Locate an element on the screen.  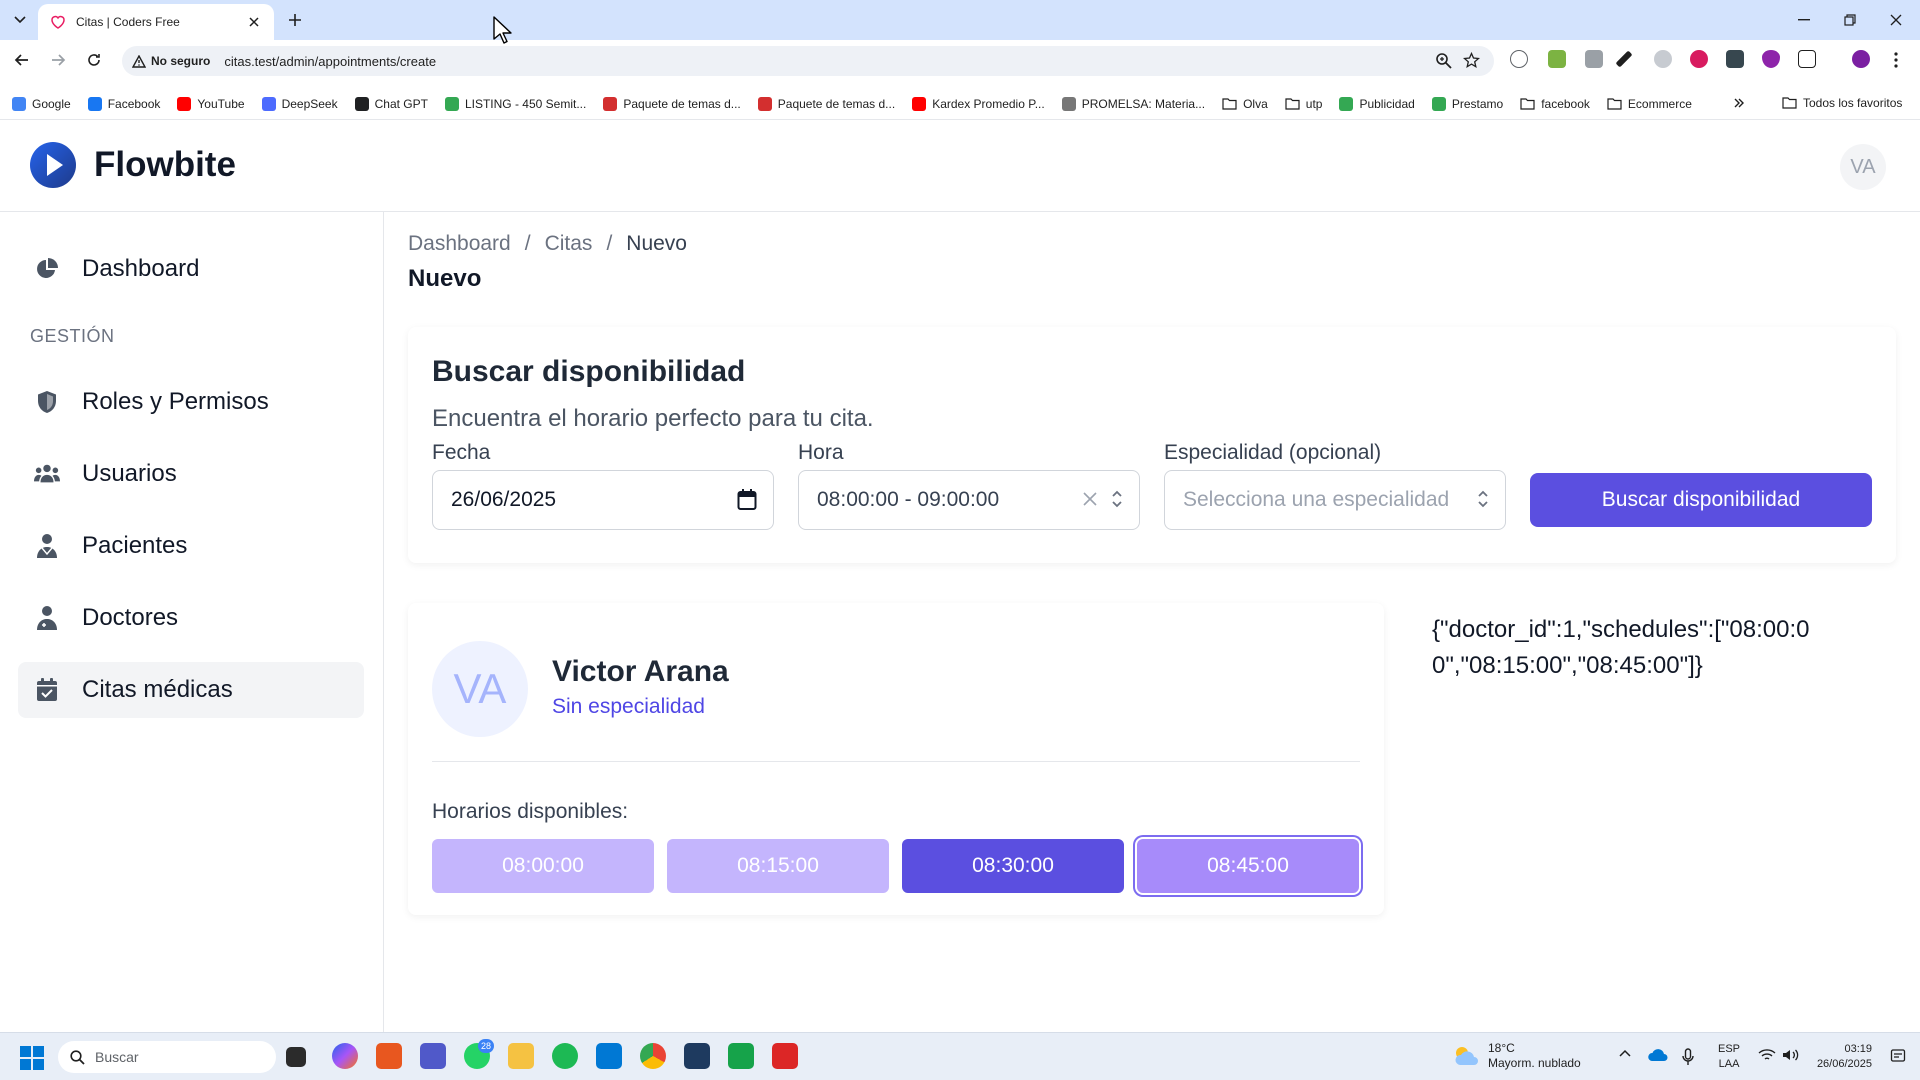
bookmark-item: Chat GPT is located at coordinates (391, 103).